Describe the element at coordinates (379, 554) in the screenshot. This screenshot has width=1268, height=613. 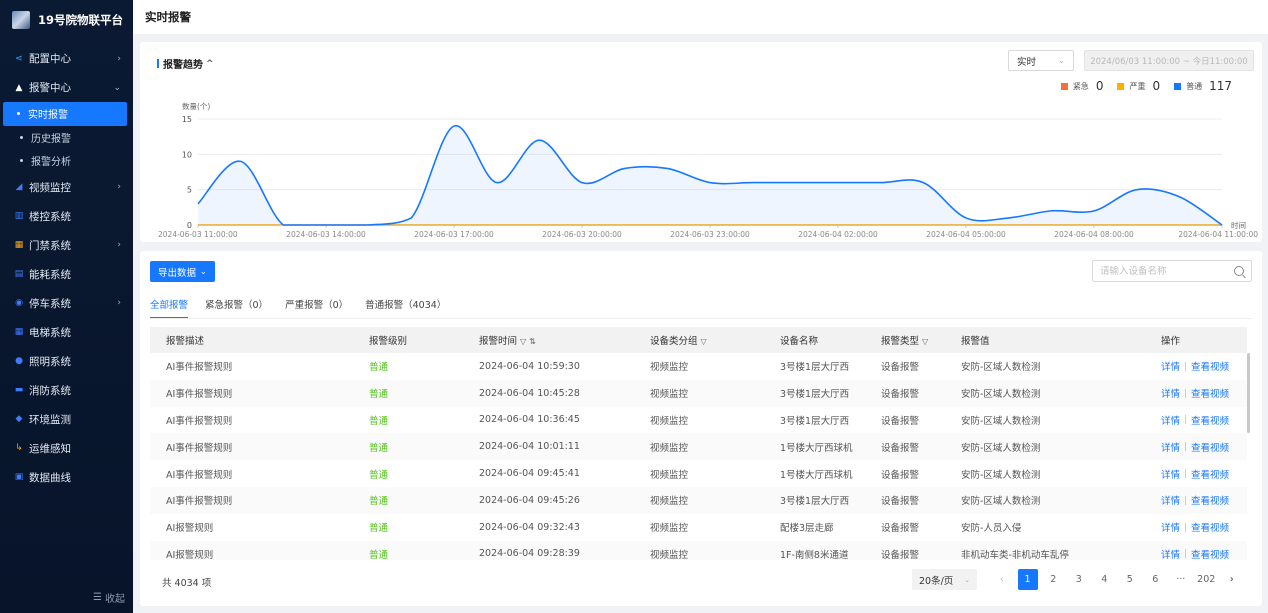
I see `table-cell: 普通` at that location.